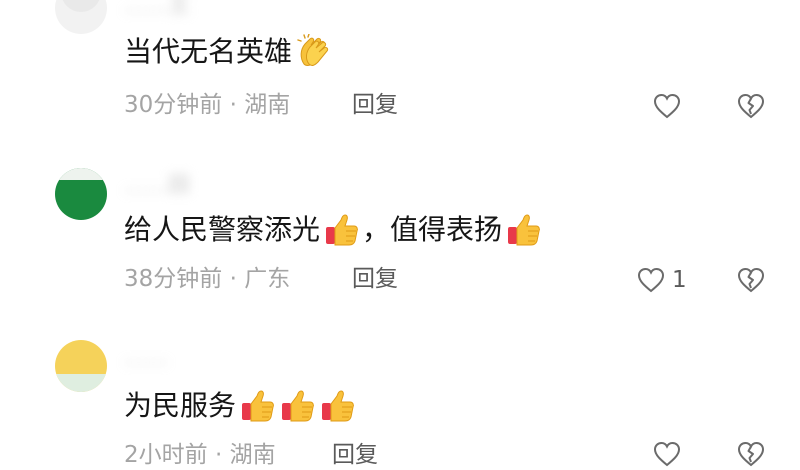 The width and height of the screenshot is (800, 470). I want to click on comment-meta: 30分钟前 · 湖南, so click(207, 105).